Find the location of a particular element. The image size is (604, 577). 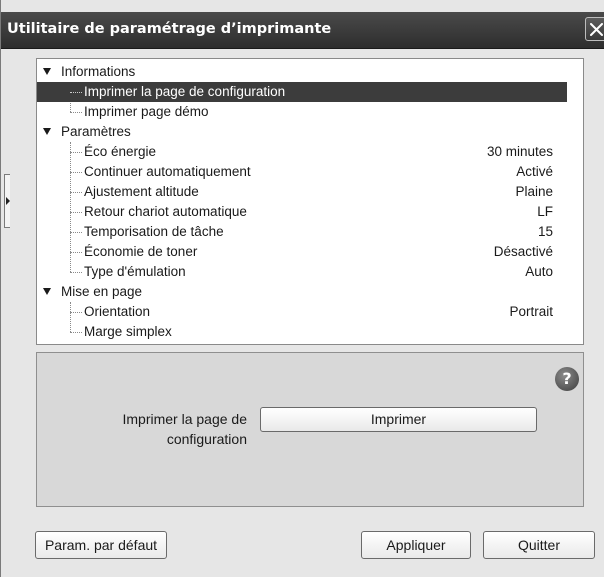

default-settings-button: Param. par défaut is located at coordinates (101, 545).